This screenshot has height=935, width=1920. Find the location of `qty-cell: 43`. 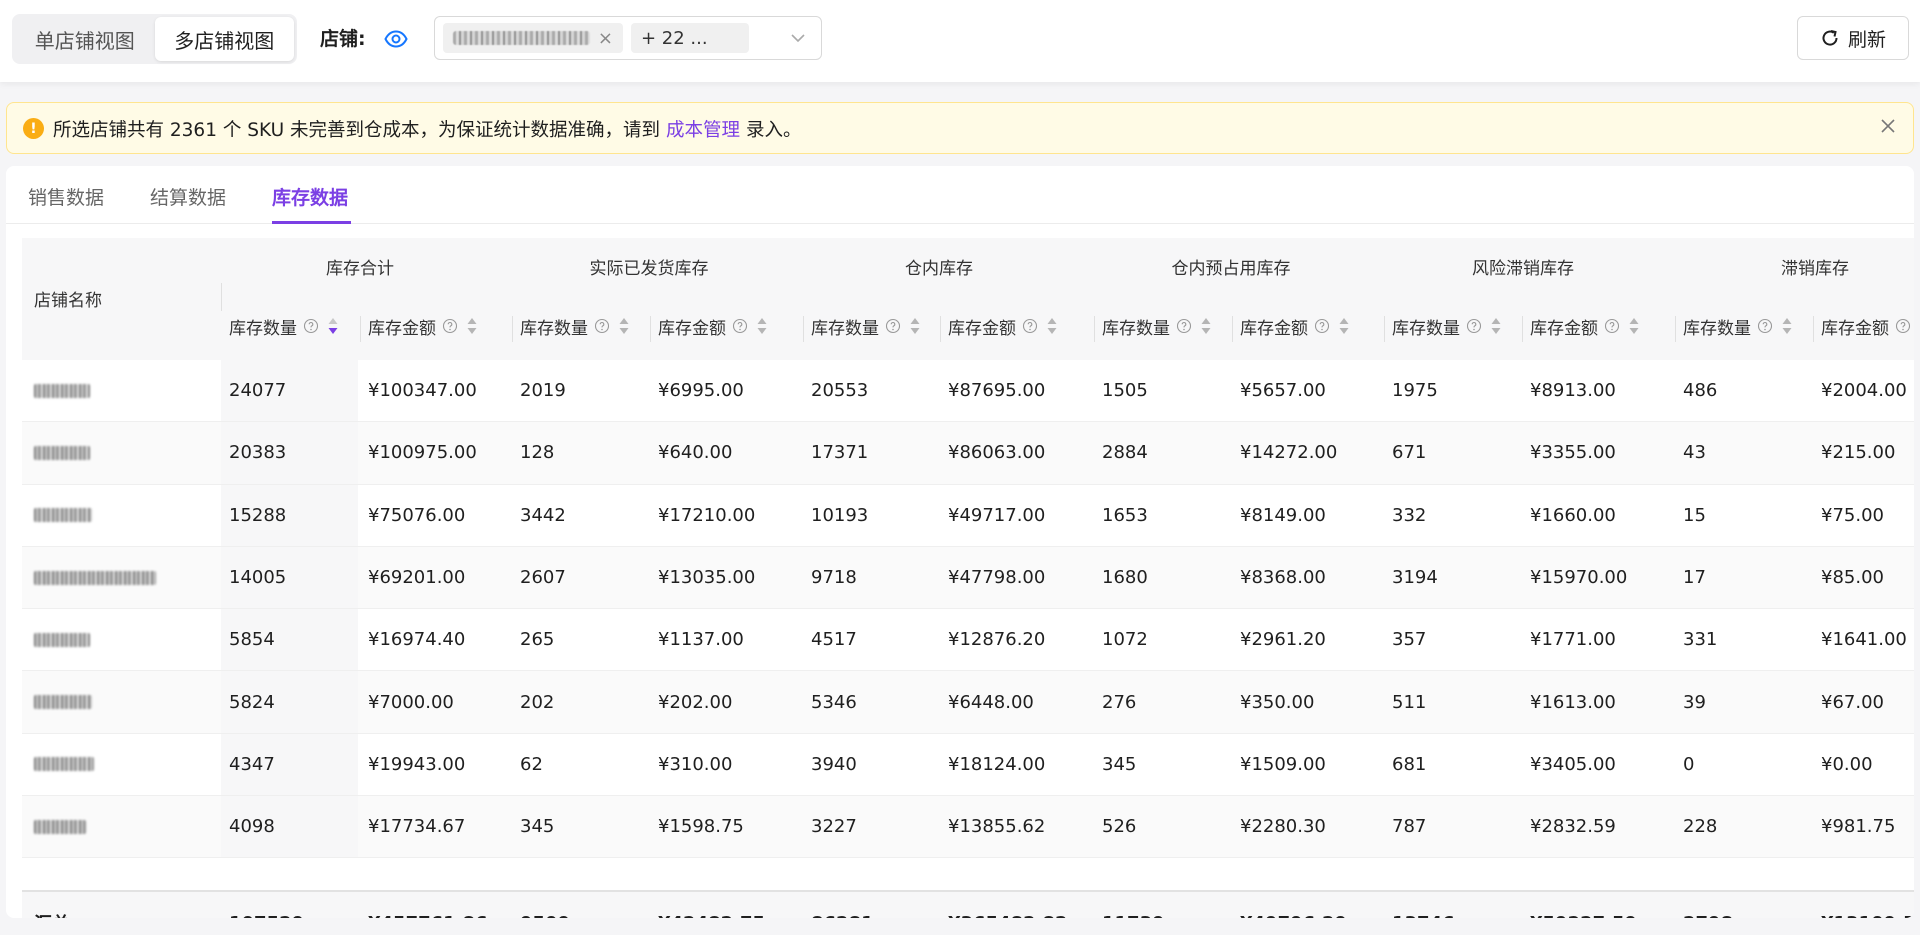

qty-cell: 43 is located at coordinates (1694, 453).